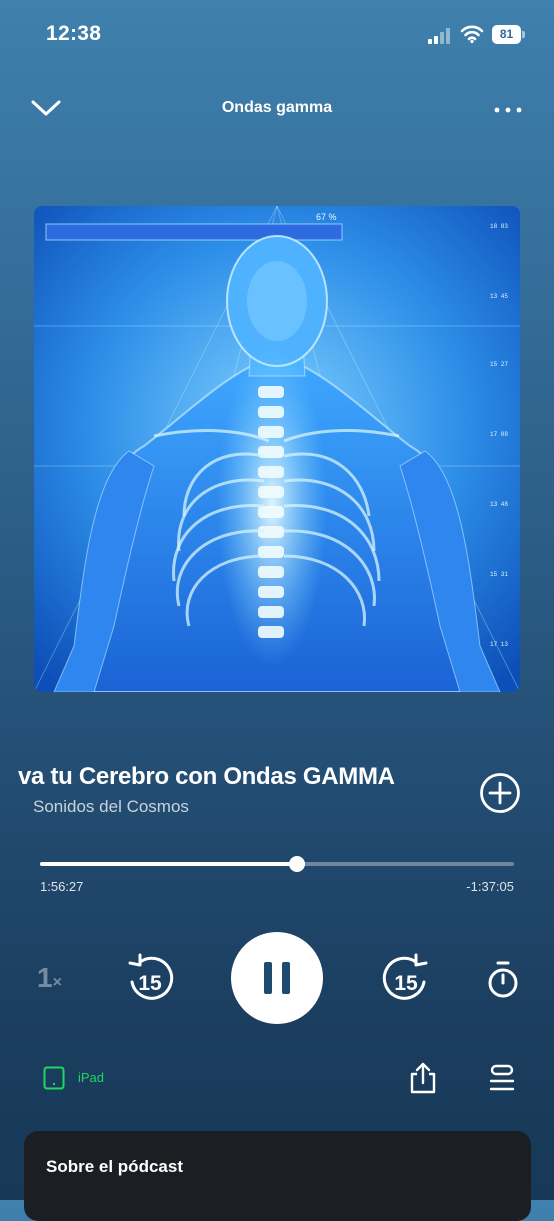 Image resolution: width=554 pixels, height=1221 pixels. What do you see at coordinates (499, 364) in the screenshot?
I see `svg-text: 15 27` at bounding box center [499, 364].